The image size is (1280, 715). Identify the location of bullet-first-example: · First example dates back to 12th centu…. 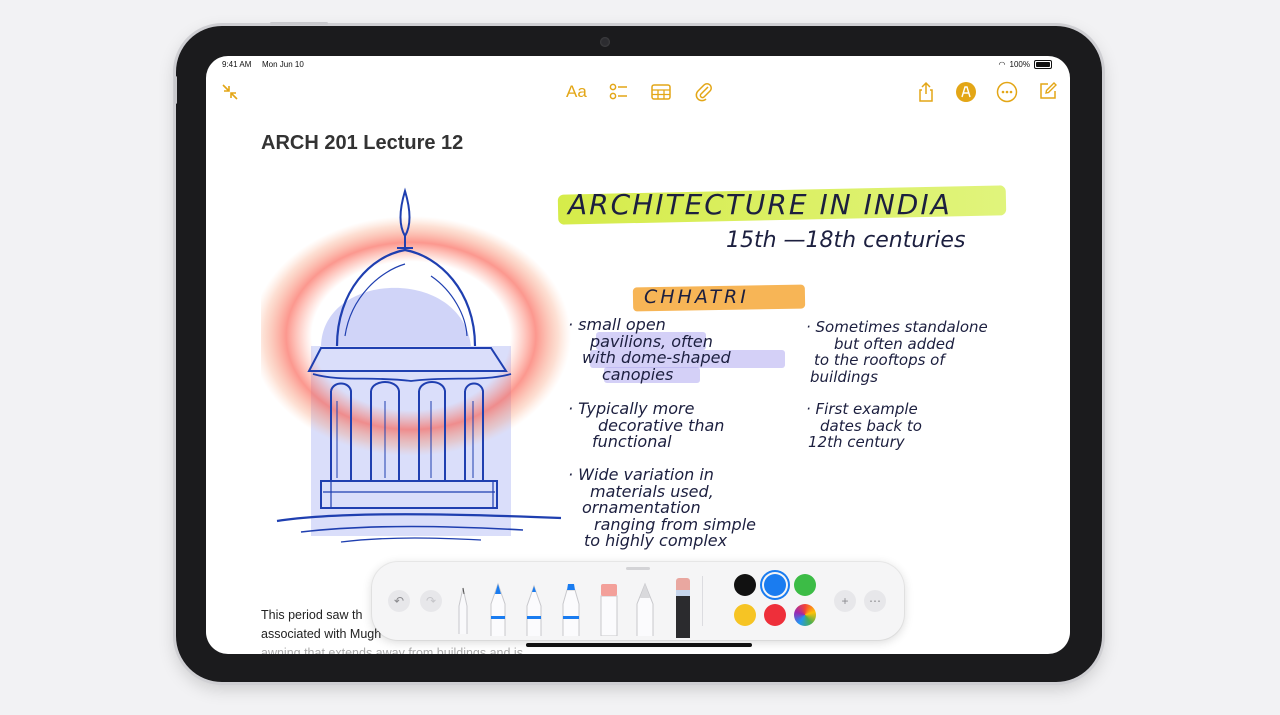
(864, 426).